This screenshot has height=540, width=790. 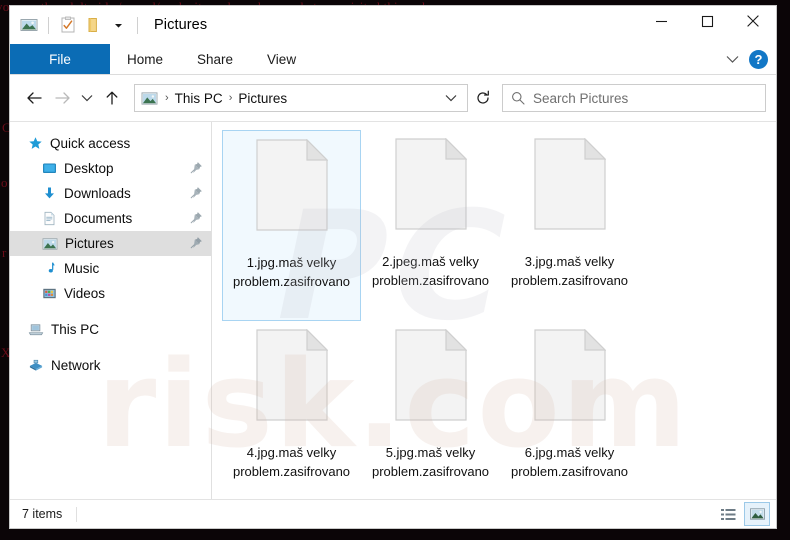 I want to click on document-icon, so click(x=49, y=218).